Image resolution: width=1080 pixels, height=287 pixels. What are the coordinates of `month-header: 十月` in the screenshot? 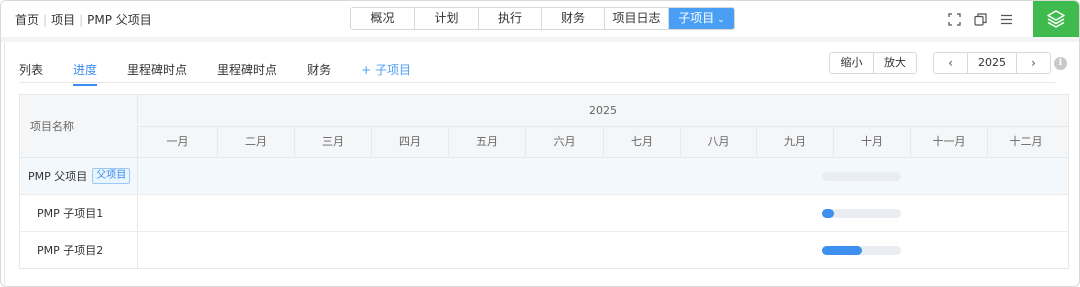 It's located at (872, 142).